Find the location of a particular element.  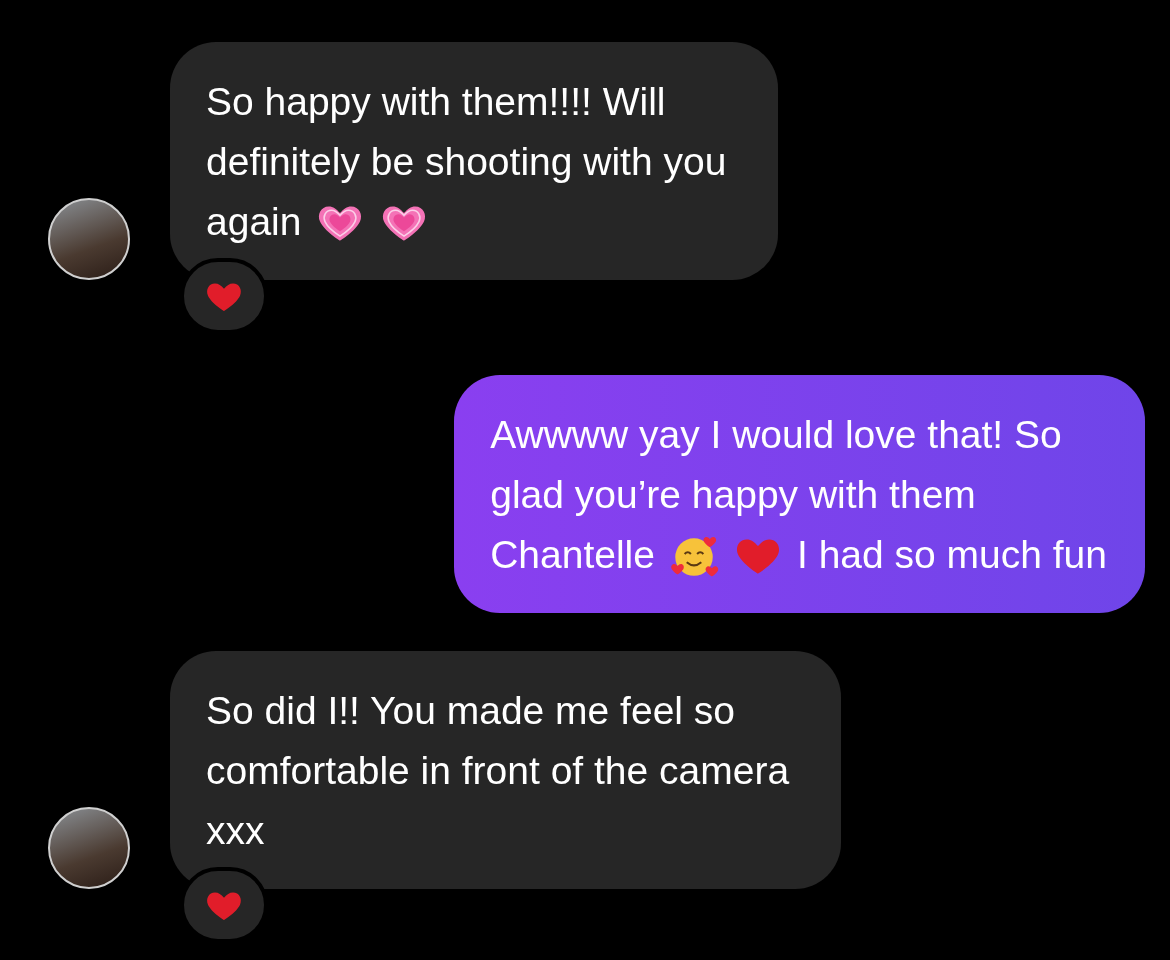

message-text: I had so much fun is located at coordinates (951, 555).